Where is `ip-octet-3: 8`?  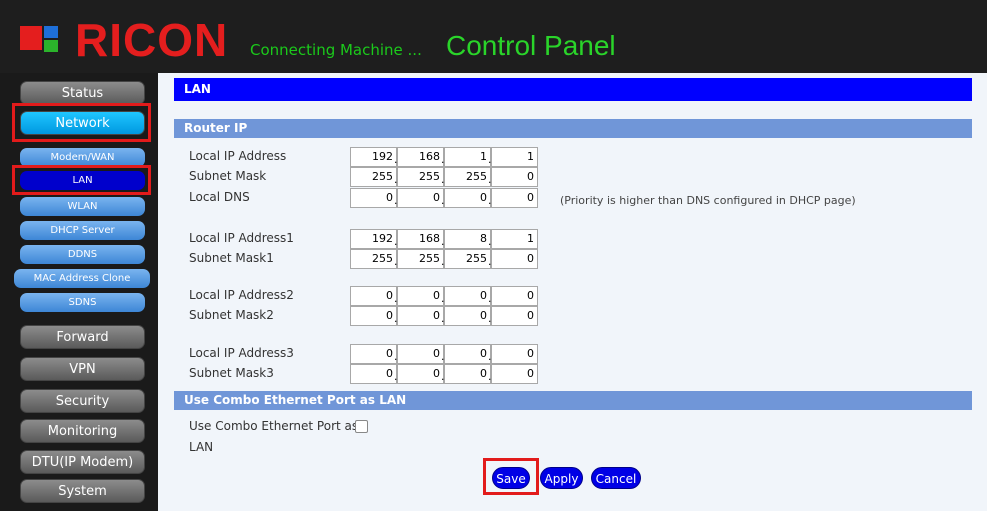
ip-octet-3: 8 is located at coordinates (467, 239).